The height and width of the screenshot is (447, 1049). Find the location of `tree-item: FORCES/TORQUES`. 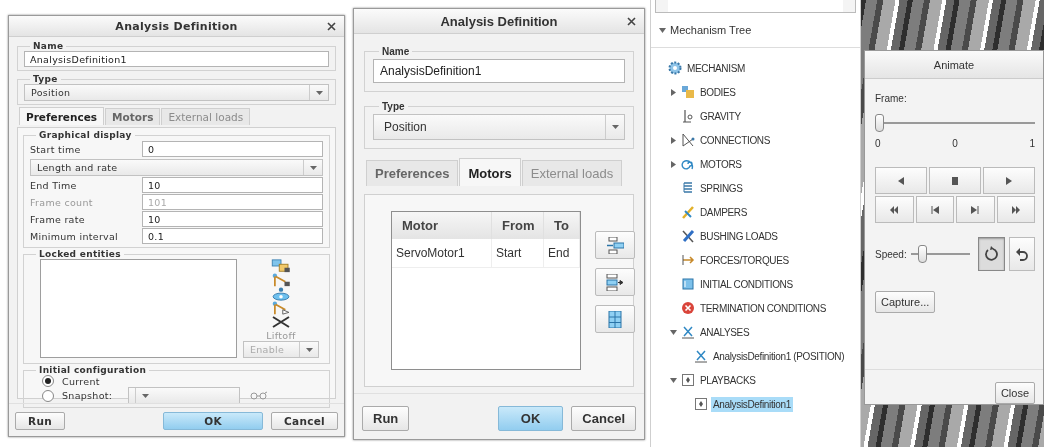

tree-item: FORCES/TORQUES is located at coordinates (744, 260).